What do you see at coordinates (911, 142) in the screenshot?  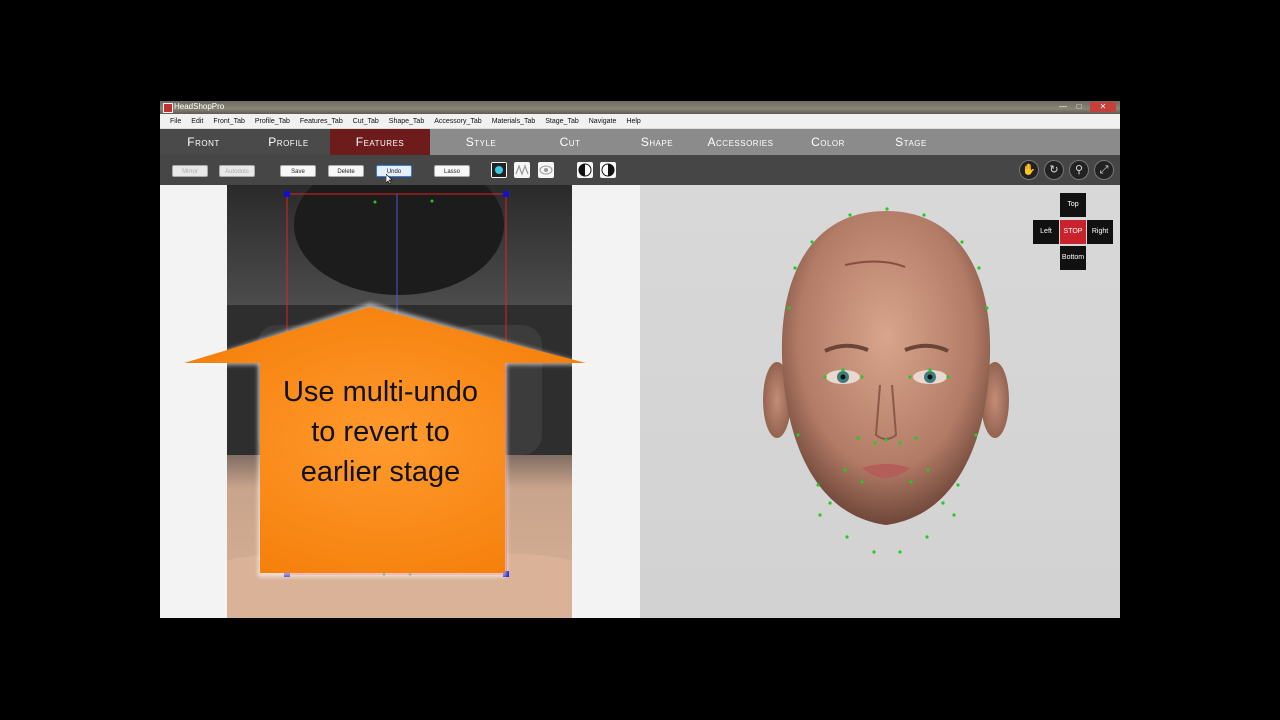 I see `tab-stage: Stage` at bounding box center [911, 142].